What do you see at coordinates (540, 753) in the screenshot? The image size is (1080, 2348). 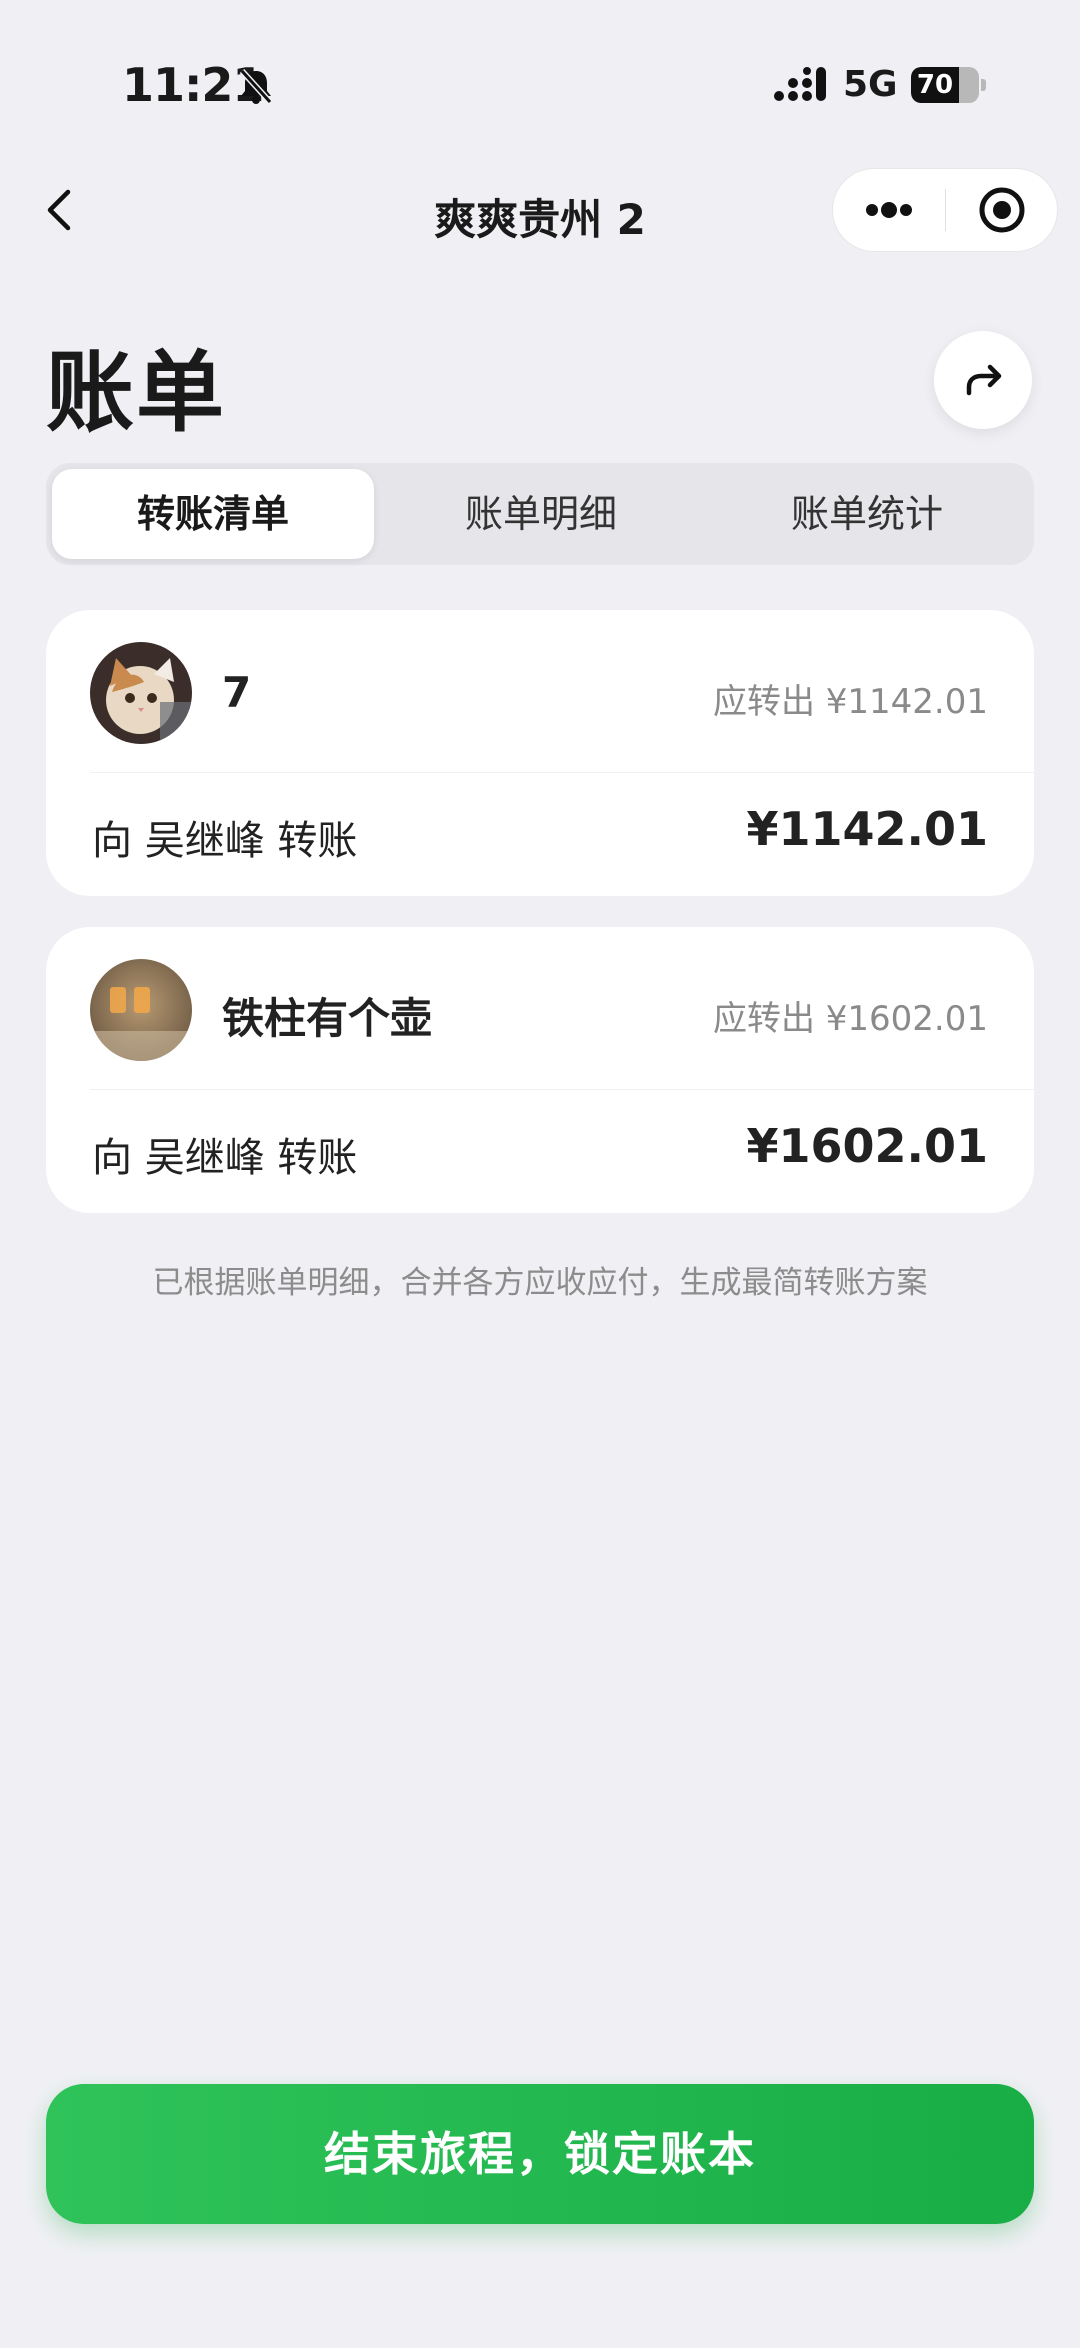 I see `transfer-card: 7 应转出 ¥1142.01 向 吴继峰 转账 ¥1142.01` at bounding box center [540, 753].